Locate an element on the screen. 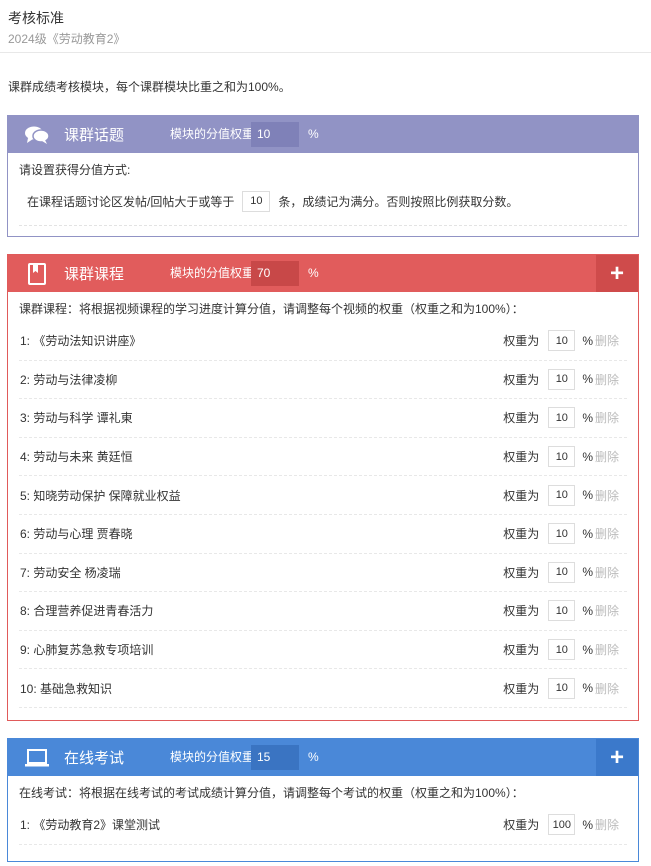  module-topic-weight-input: 10 is located at coordinates (275, 134).